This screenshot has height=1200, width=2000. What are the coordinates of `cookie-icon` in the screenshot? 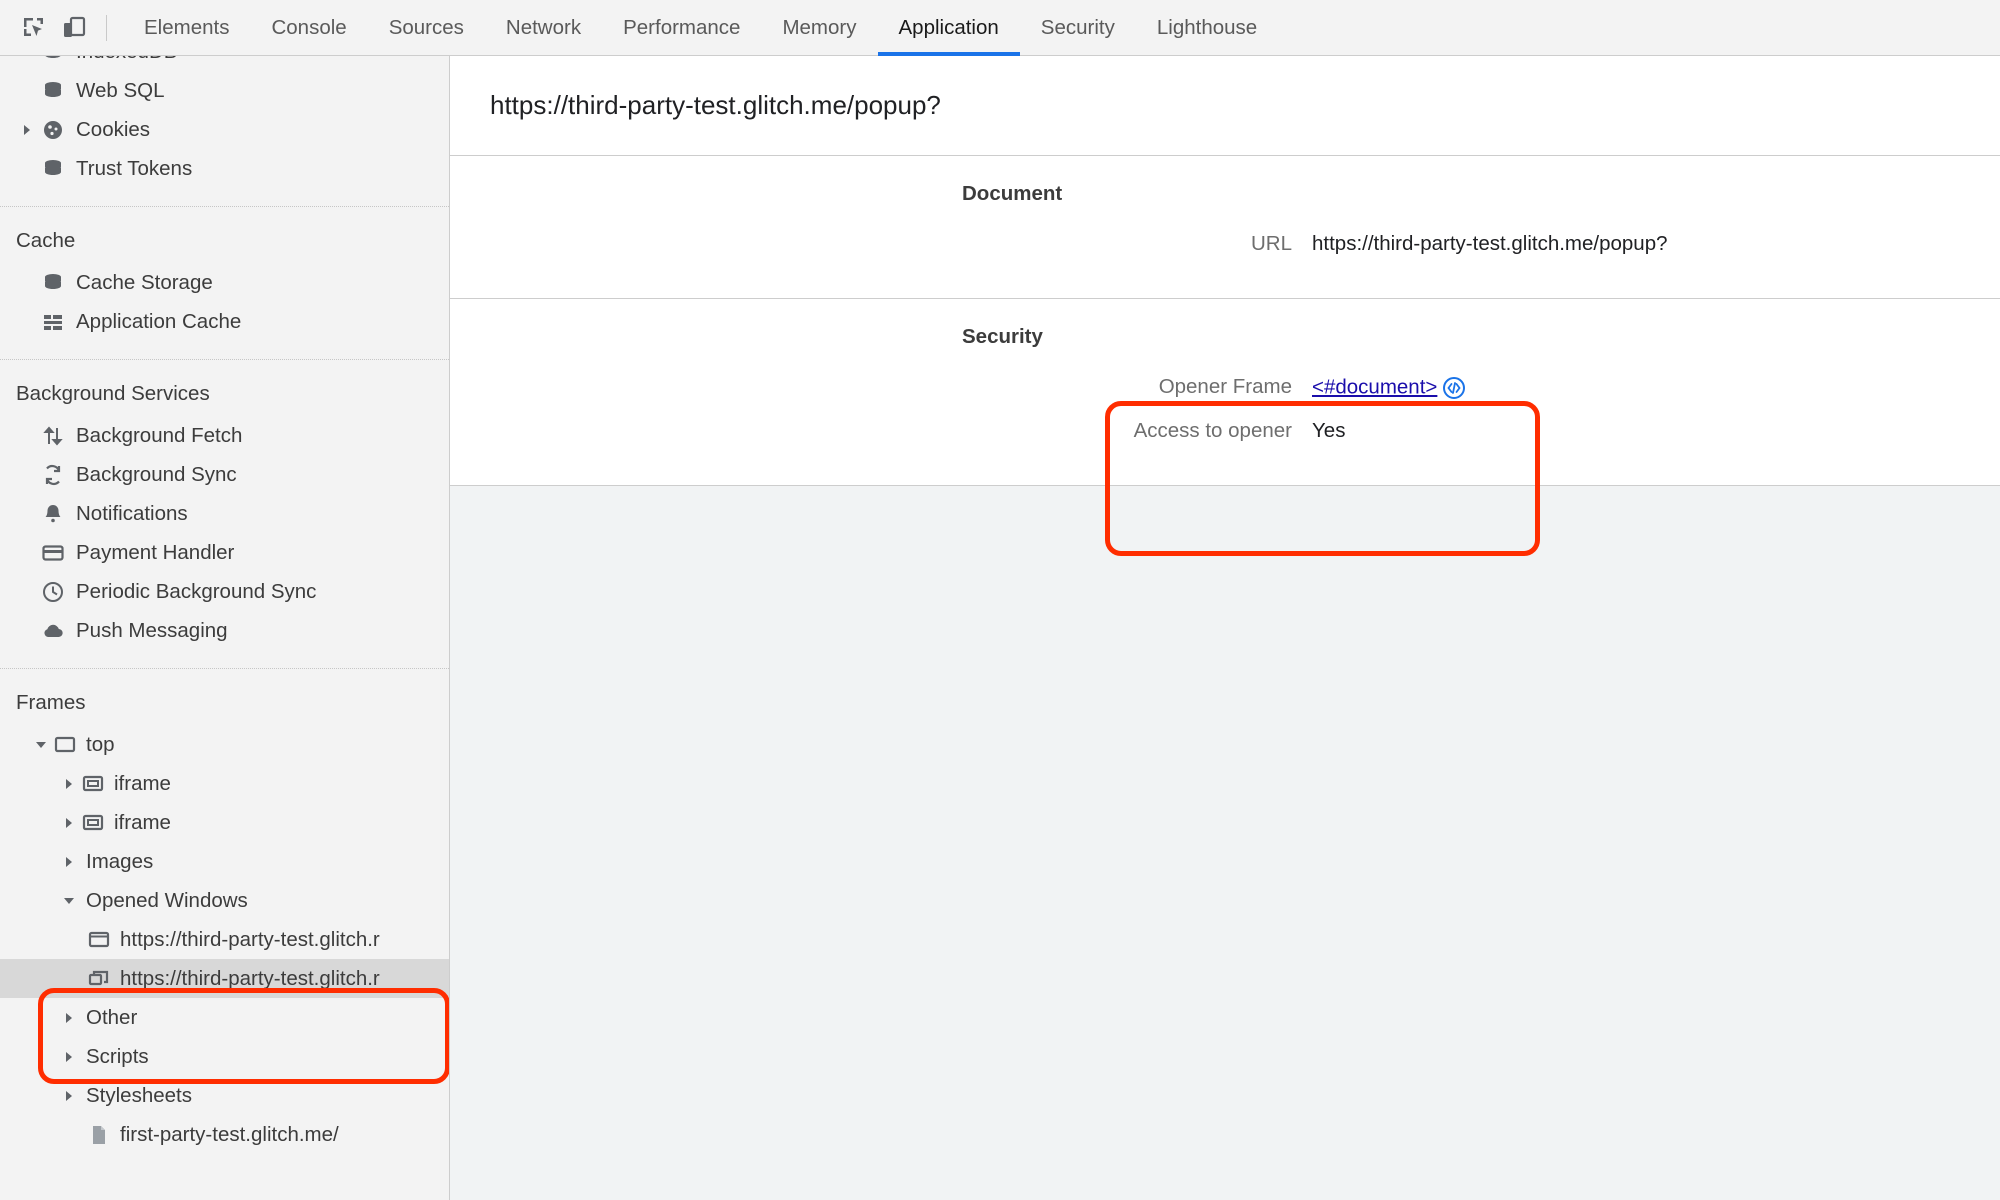 It's located at (53, 130).